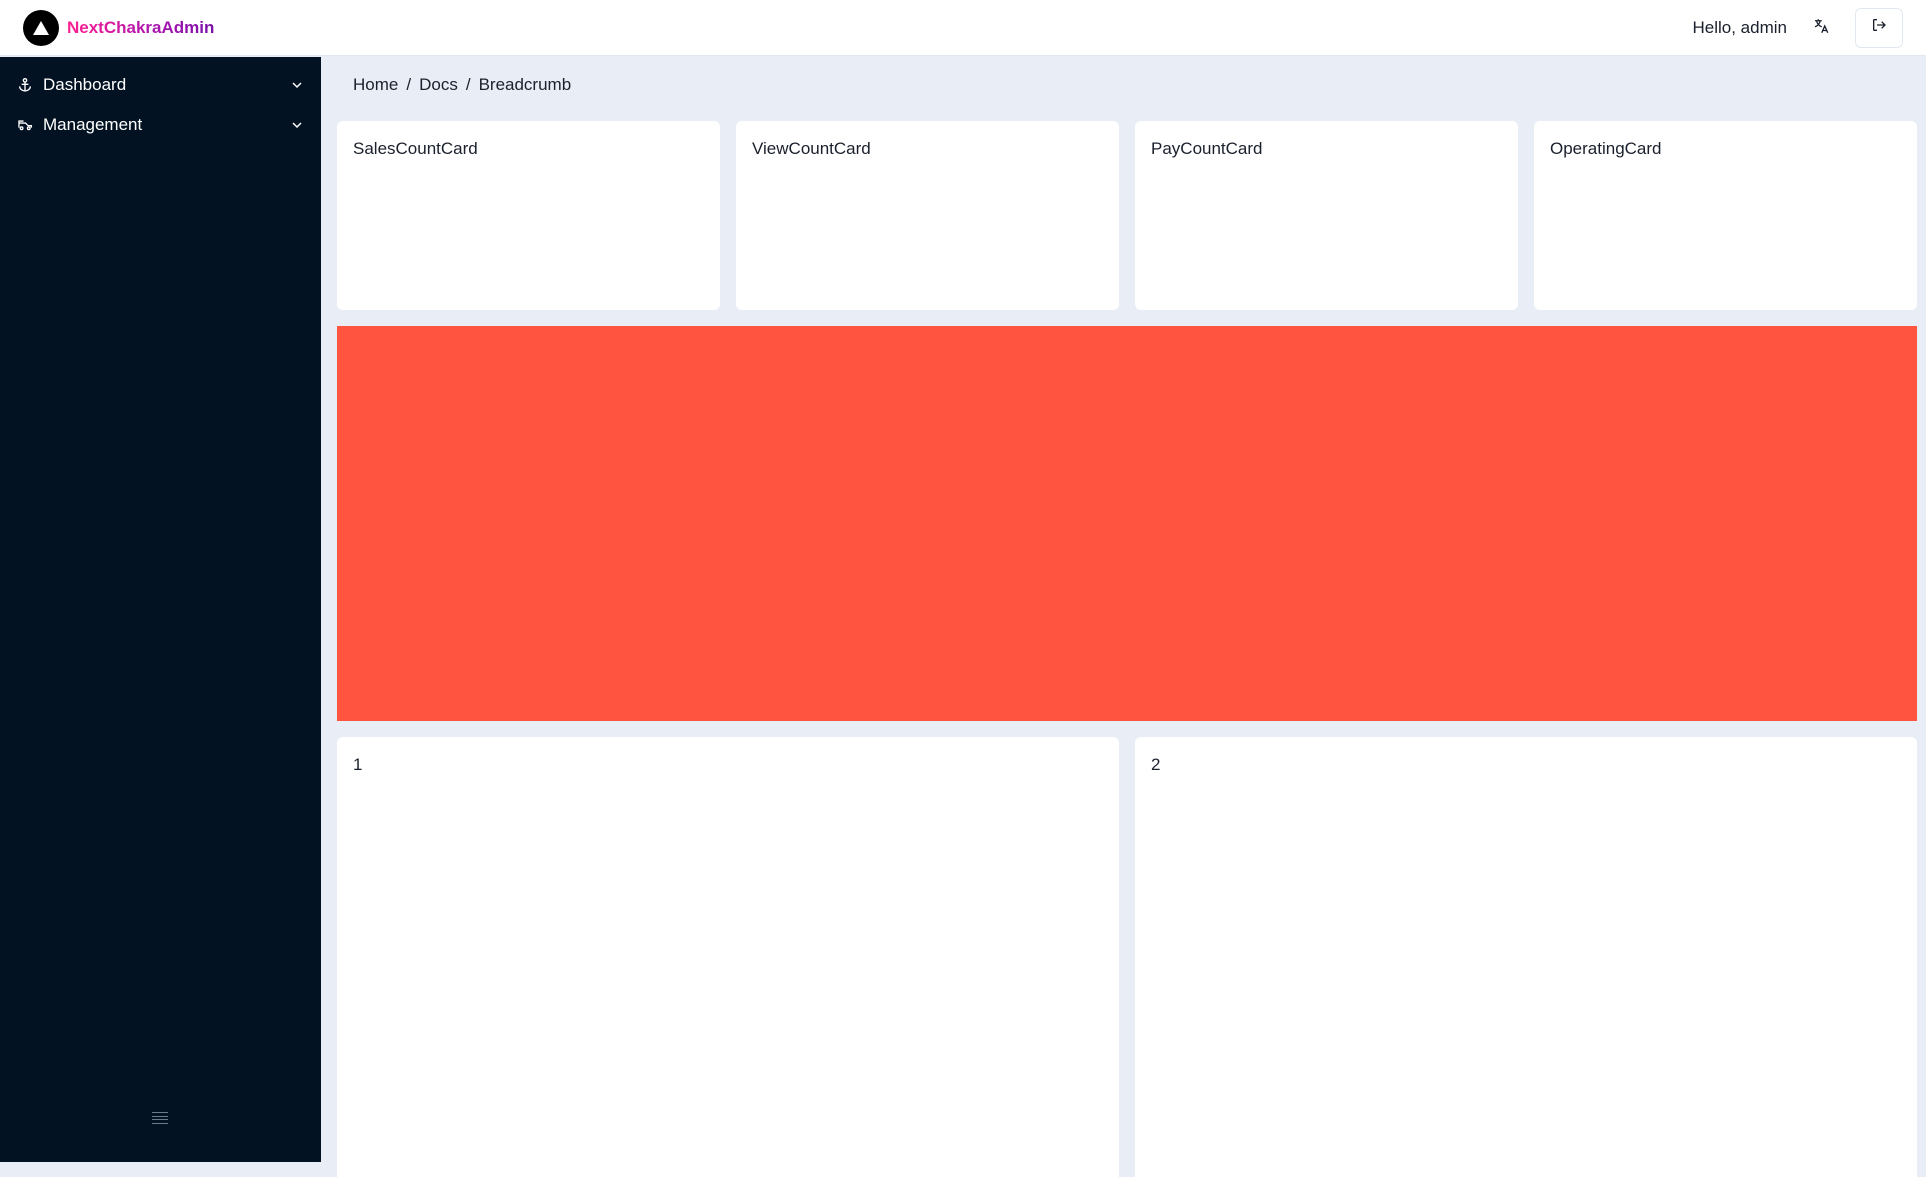 The width and height of the screenshot is (1926, 1177). I want to click on sidebar-item-dashboard: Dashboard, so click(160, 85).